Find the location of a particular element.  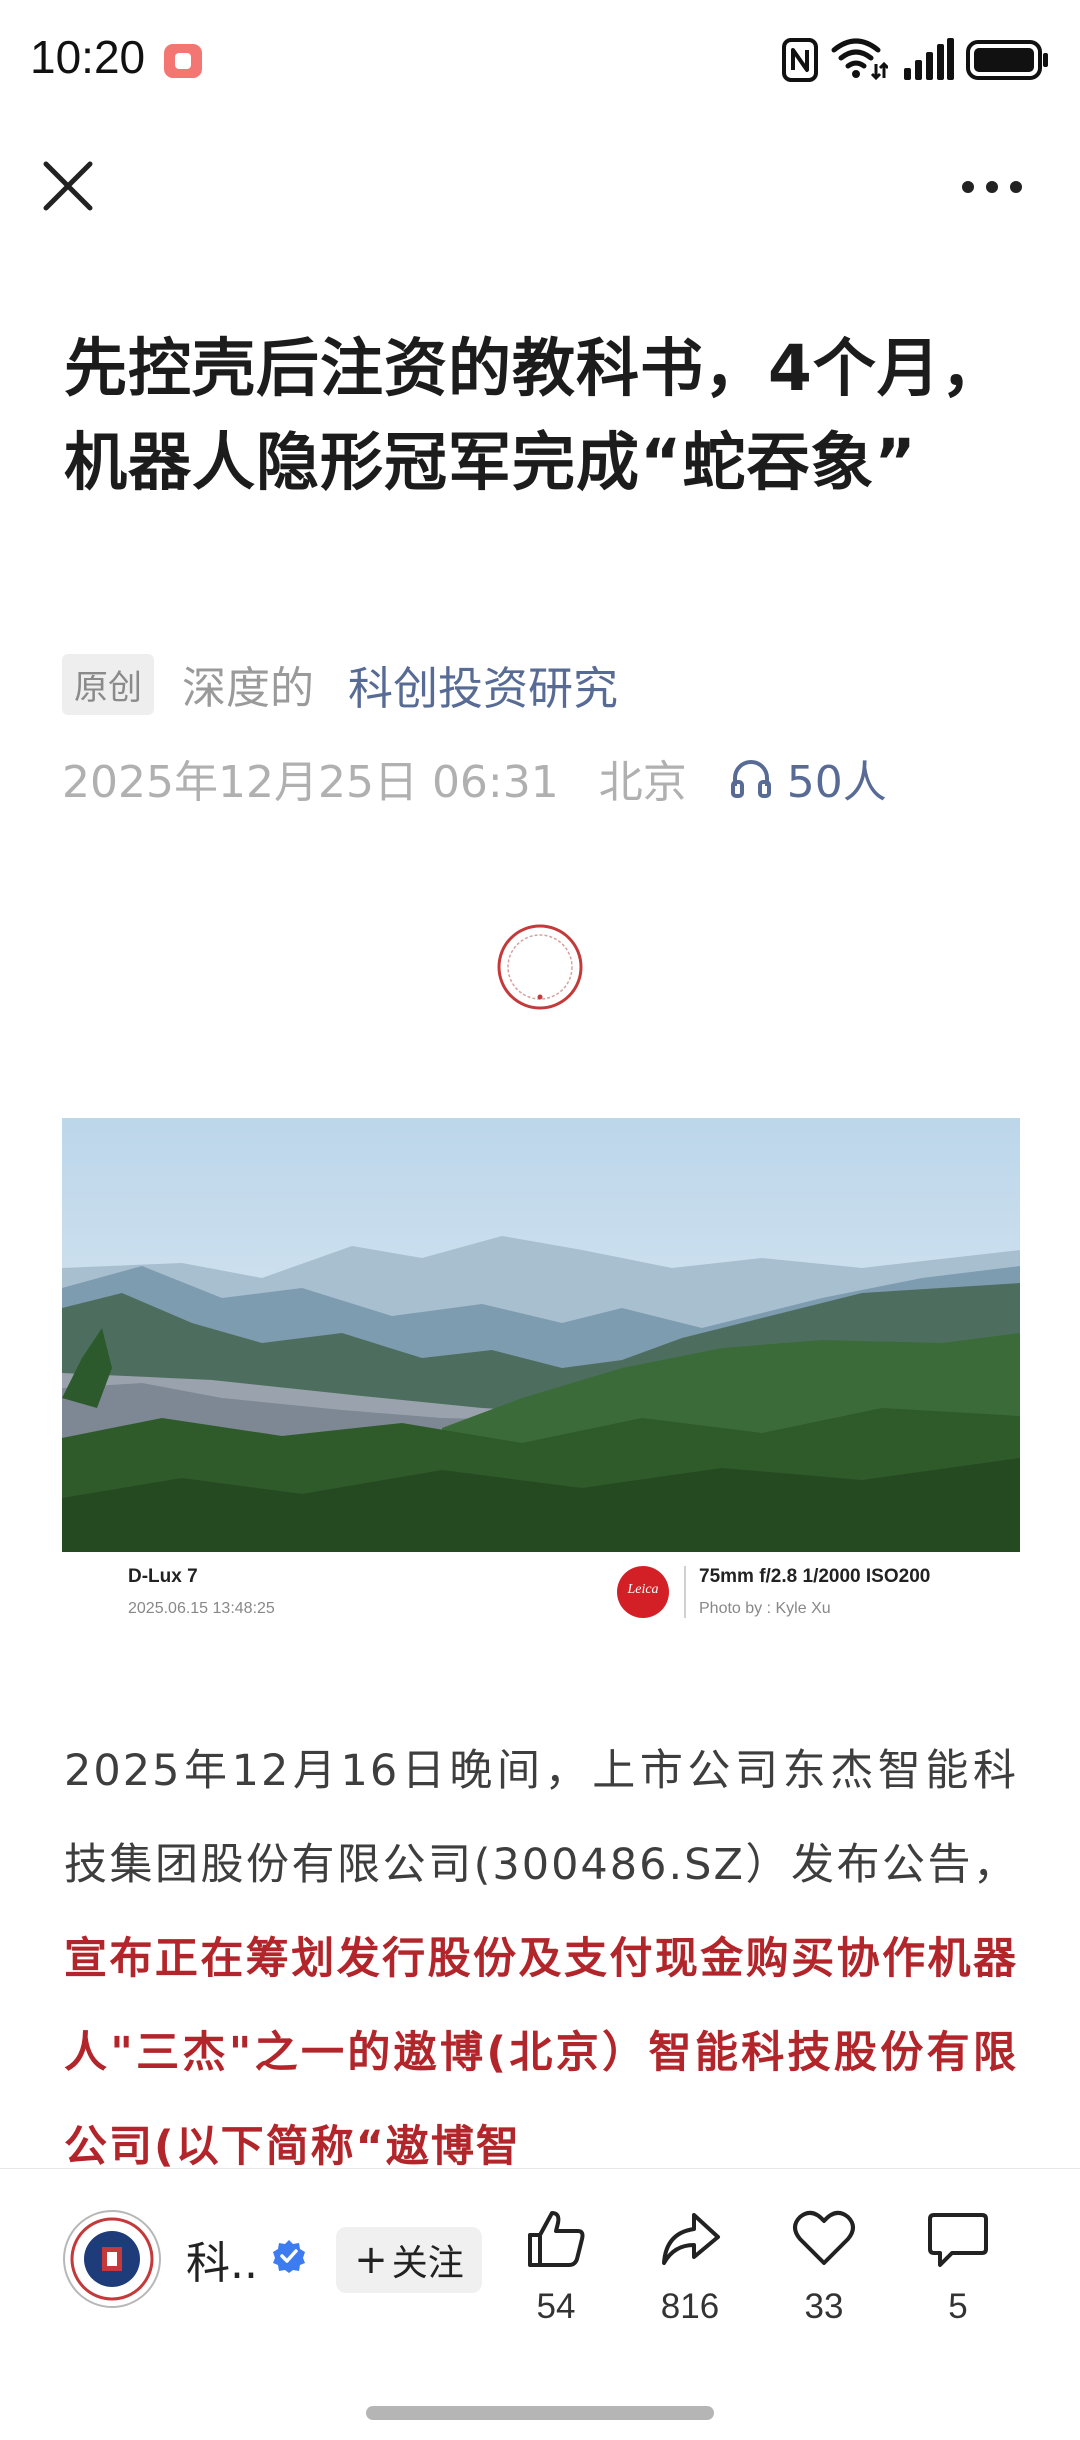

photo-date: 2025.06.15 13:48:25 is located at coordinates (201, 1608).